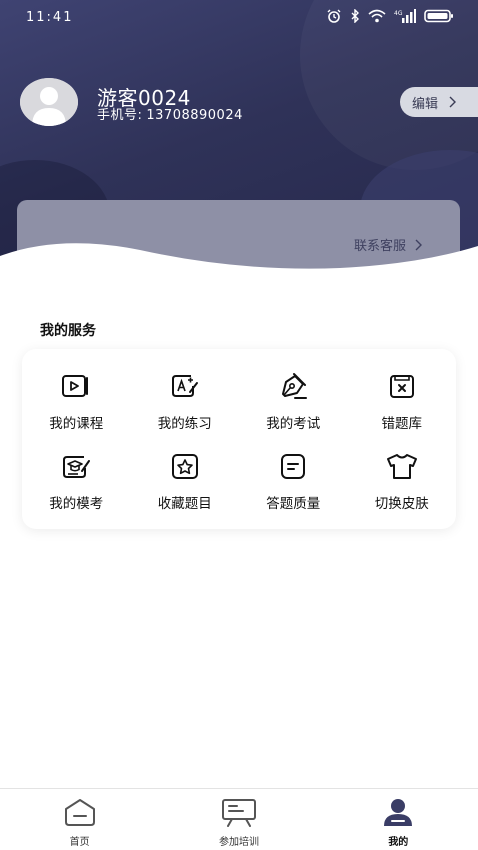 This screenshot has width=478, height=850. What do you see at coordinates (402, 424) in the screenshot?
I see `service-label: 错题库` at bounding box center [402, 424].